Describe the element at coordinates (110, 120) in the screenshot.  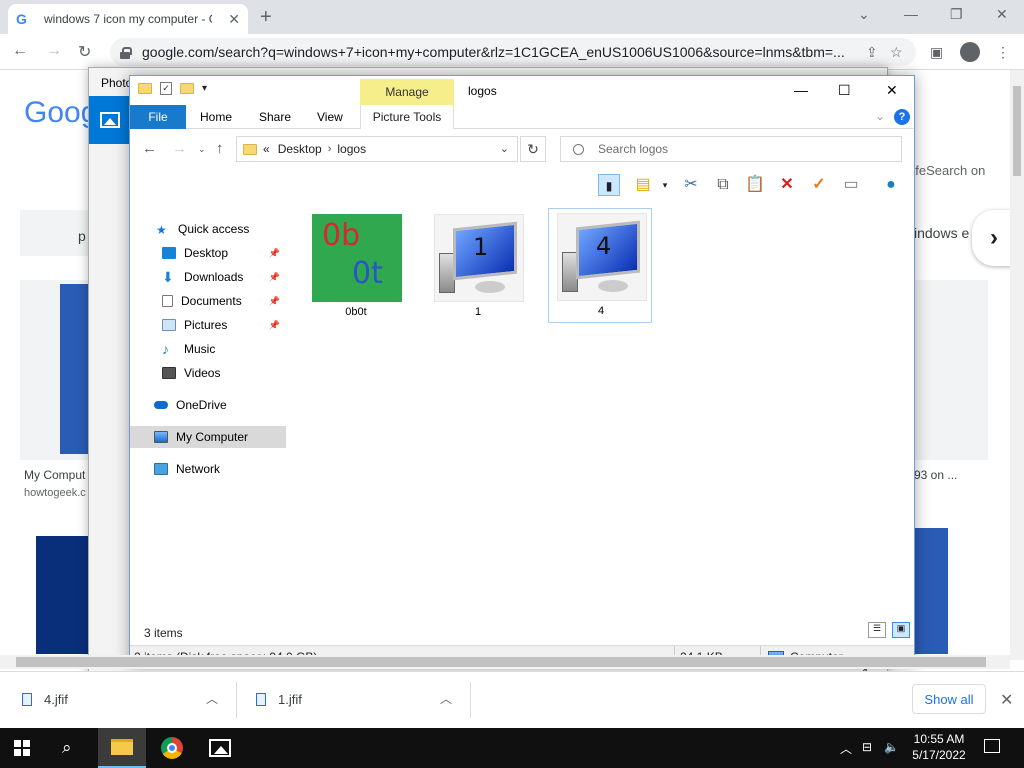
I see `photos-app-icon` at that location.